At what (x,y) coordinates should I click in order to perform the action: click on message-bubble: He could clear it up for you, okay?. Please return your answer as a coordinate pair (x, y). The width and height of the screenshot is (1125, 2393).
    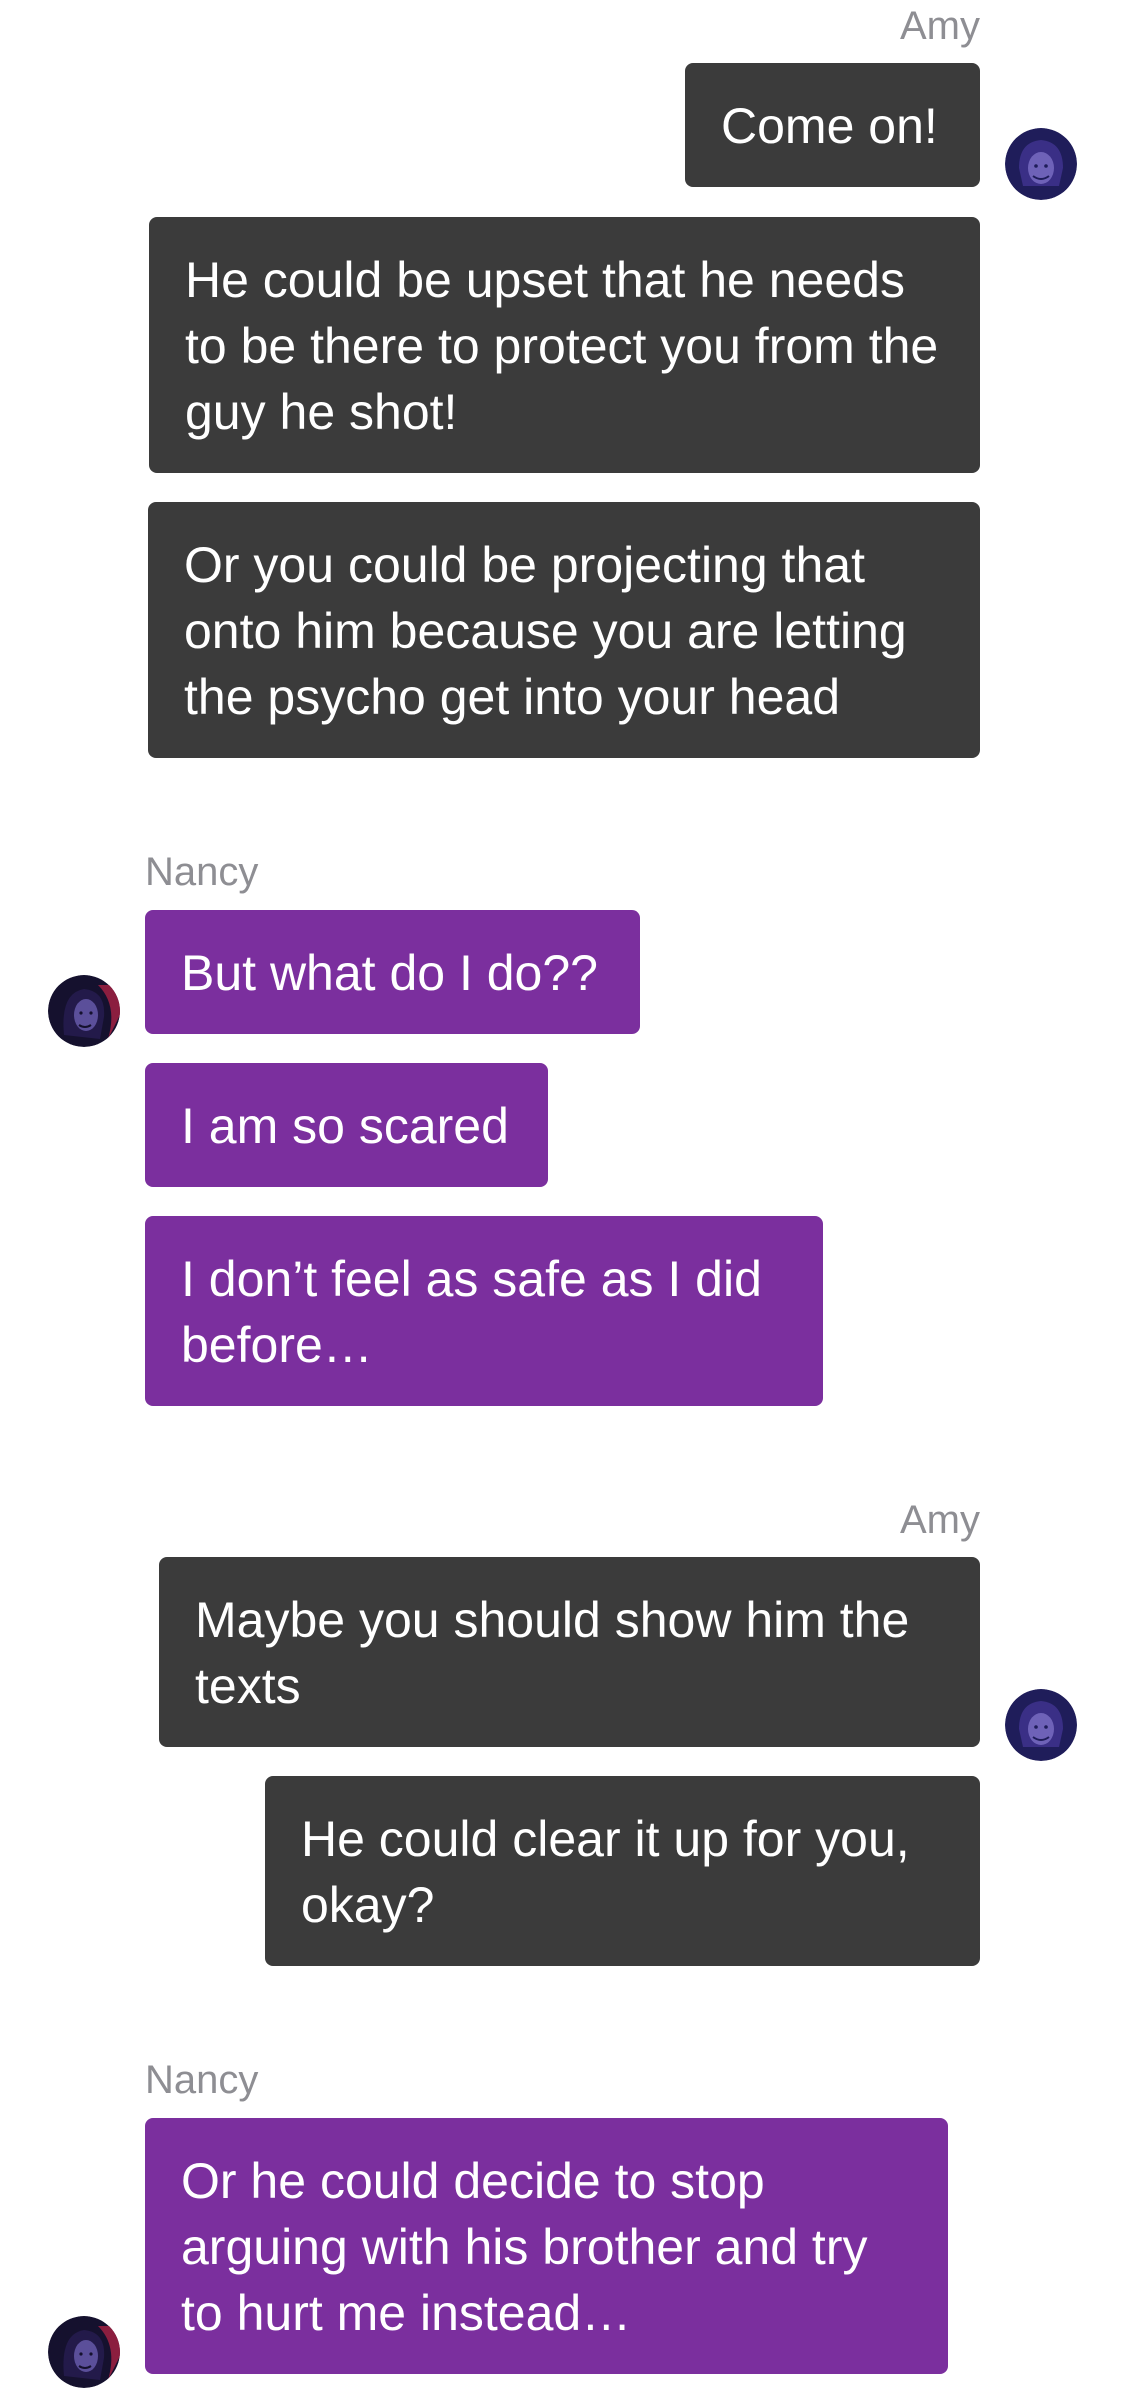
    Looking at the image, I should click on (622, 1871).